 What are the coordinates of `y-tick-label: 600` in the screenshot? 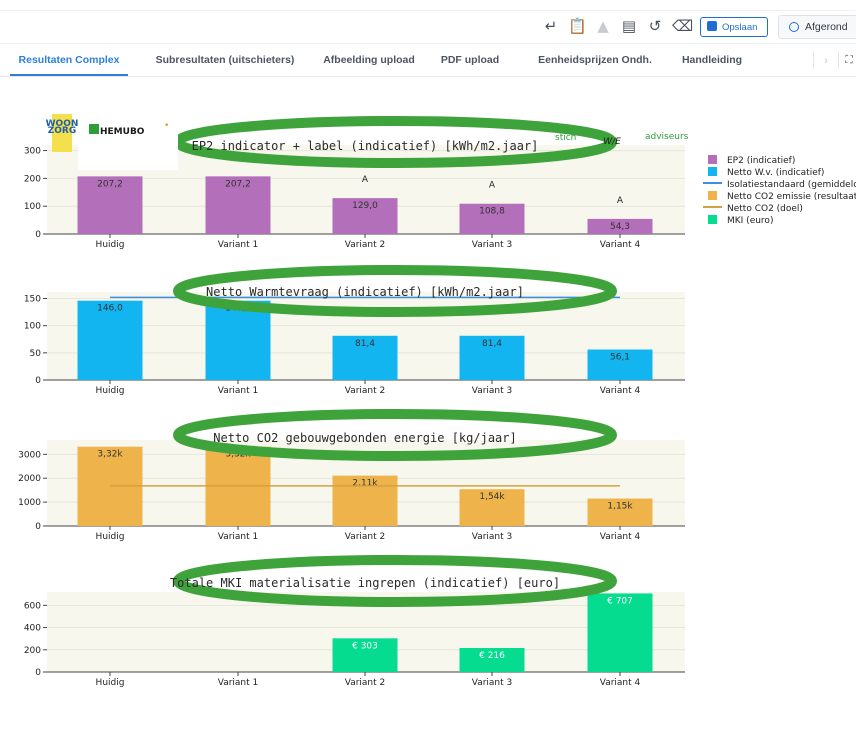 It's located at (32, 606).